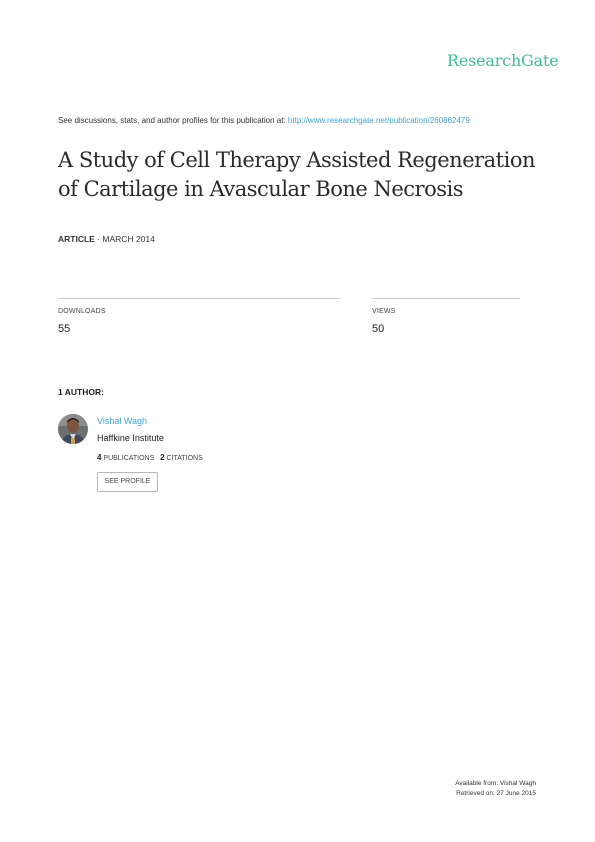  What do you see at coordinates (76, 239) in the screenshot?
I see `publication-type: ARTICLE` at bounding box center [76, 239].